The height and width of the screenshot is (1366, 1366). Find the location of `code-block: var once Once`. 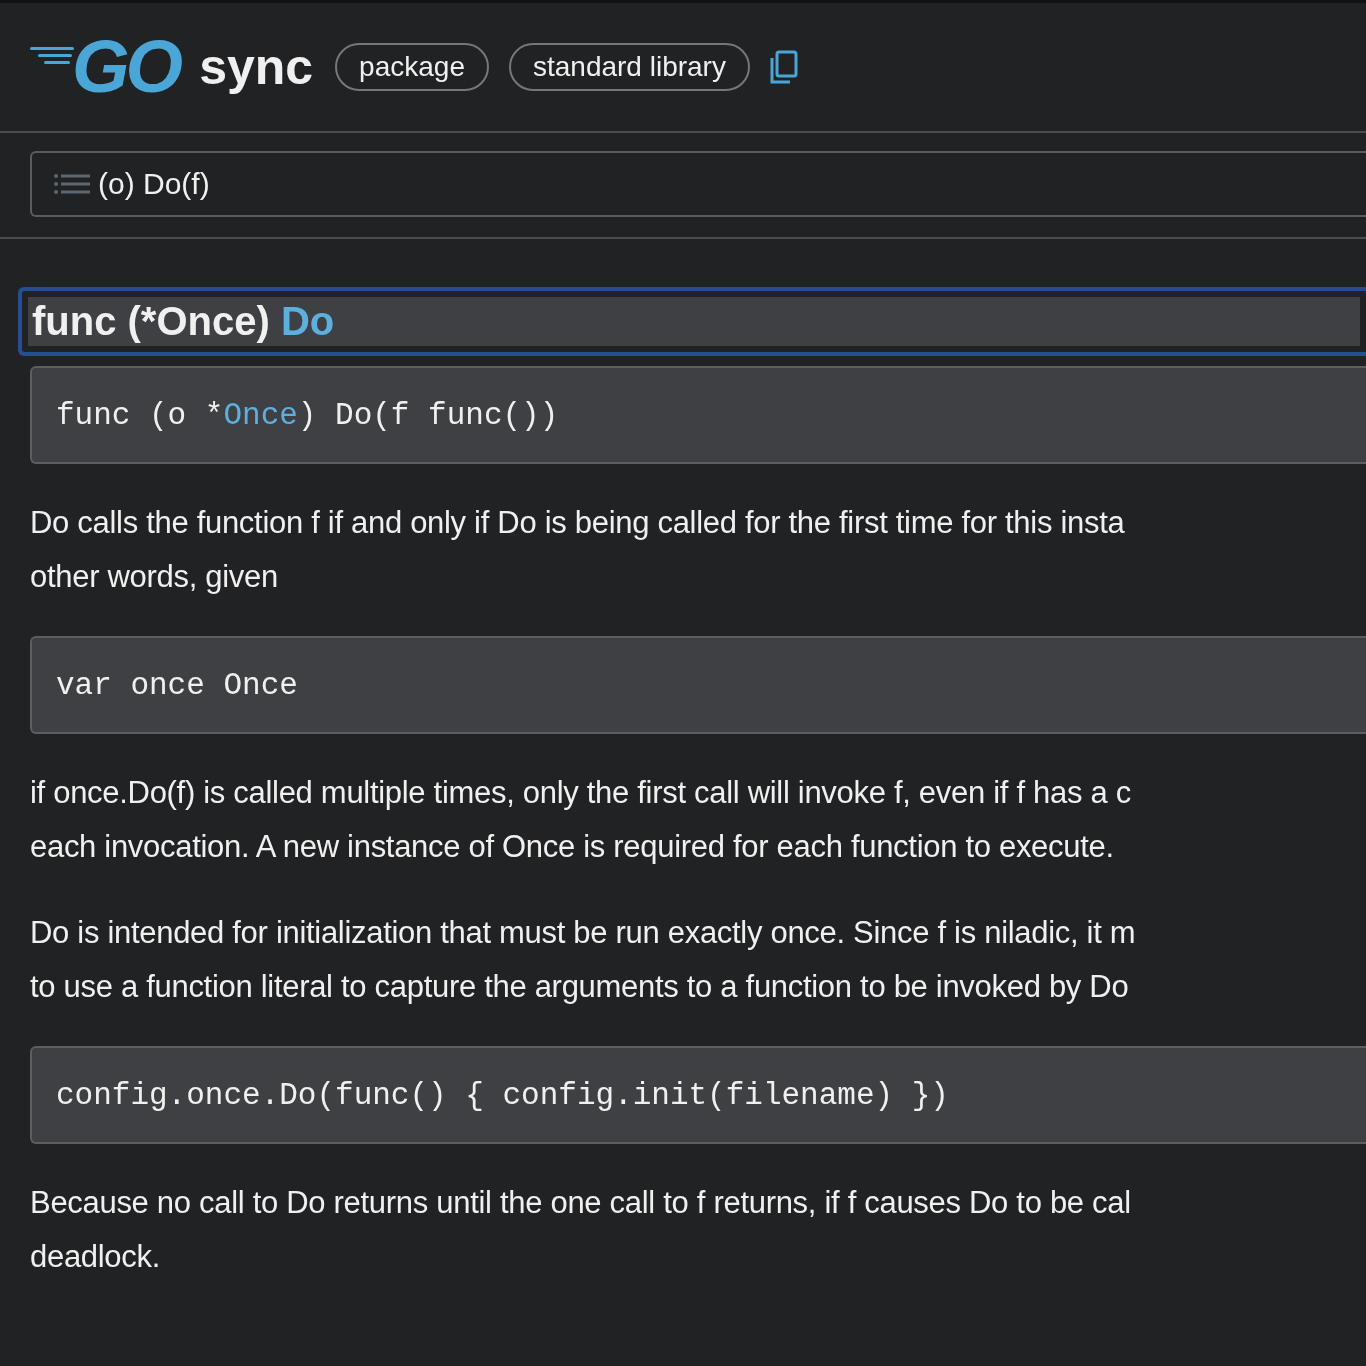

code-block: var once Once is located at coordinates (698, 685).